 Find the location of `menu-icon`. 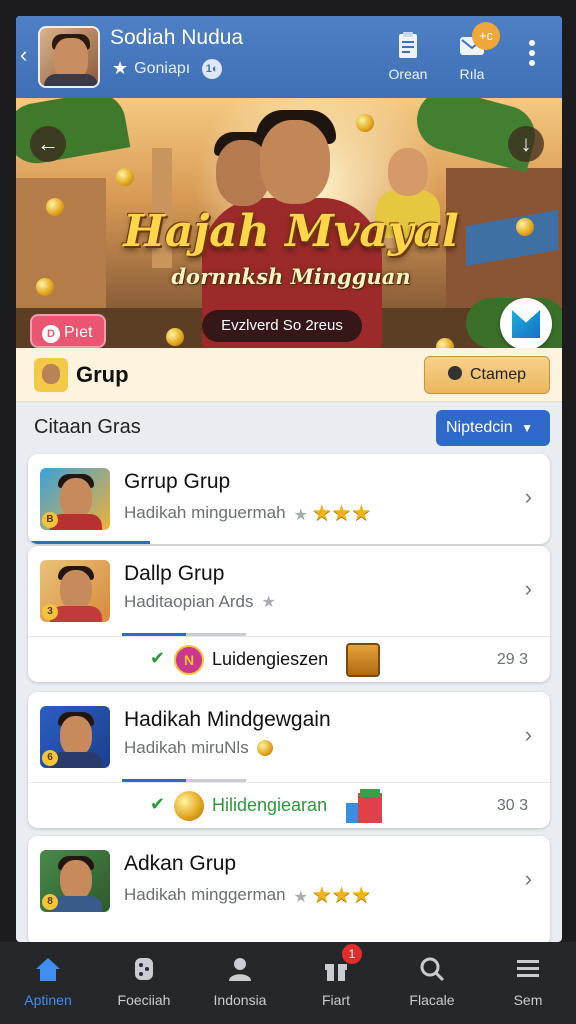

menu-icon is located at coordinates (528, 968).